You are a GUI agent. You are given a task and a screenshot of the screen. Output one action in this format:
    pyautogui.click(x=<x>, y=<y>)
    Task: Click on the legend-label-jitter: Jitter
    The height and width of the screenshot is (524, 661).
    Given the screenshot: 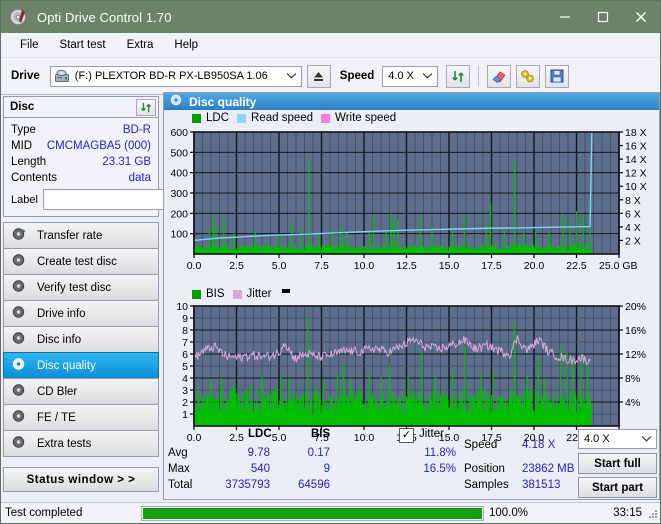 What is the action you would take?
    pyautogui.click(x=259, y=294)
    